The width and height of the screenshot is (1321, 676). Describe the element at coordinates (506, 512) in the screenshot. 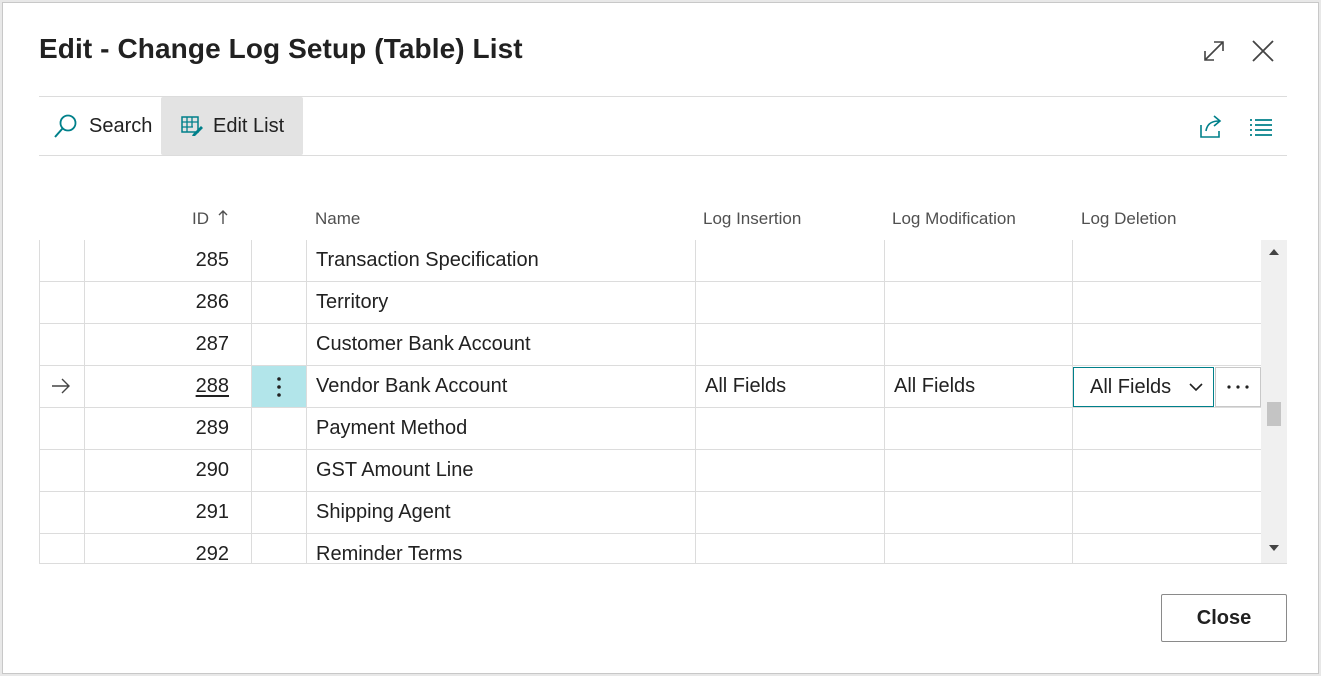

I see `row-name: Shipping Agent` at that location.